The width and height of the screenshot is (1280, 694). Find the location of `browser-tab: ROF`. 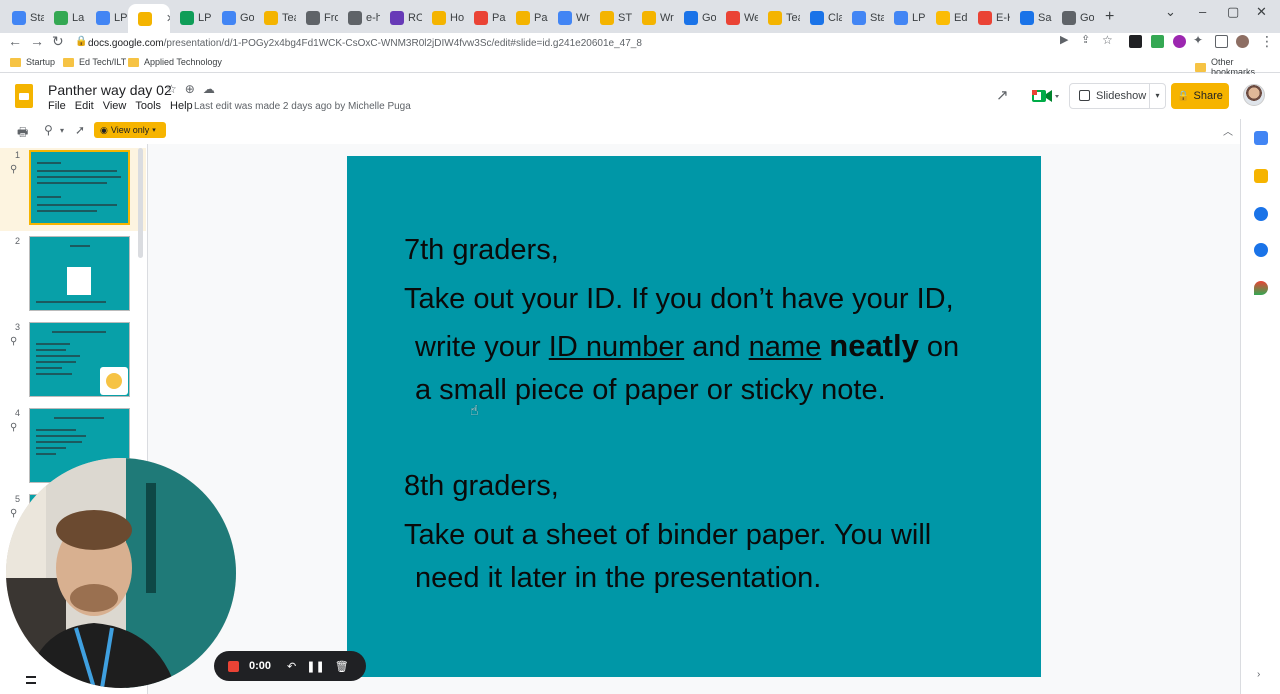

browser-tab: ROF is located at coordinates (401, 18).